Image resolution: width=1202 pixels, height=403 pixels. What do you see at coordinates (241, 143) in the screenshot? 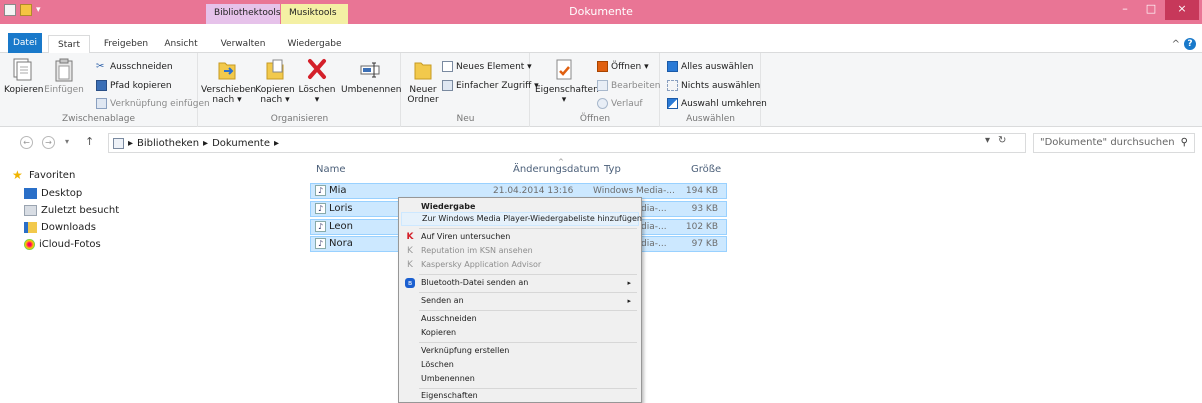
I see `breadcrumb-dokumente: Dokumente` at bounding box center [241, 143].